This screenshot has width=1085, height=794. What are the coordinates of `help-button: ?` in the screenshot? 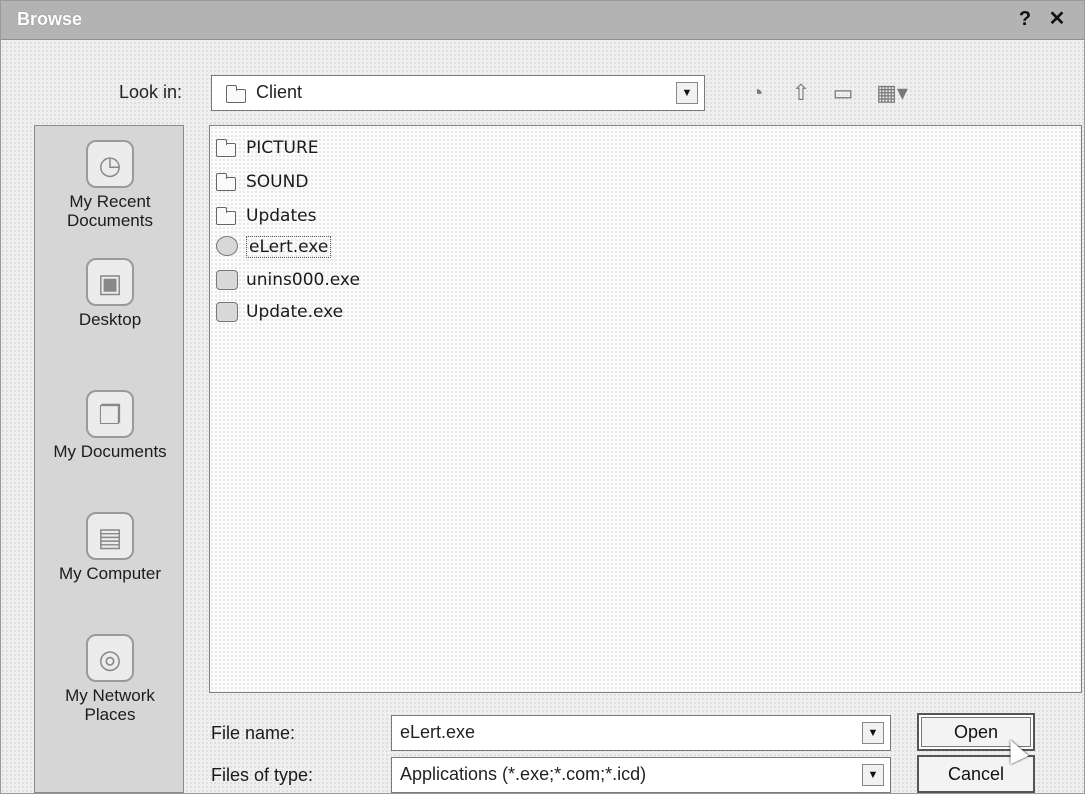 It's located at (1025, 19).